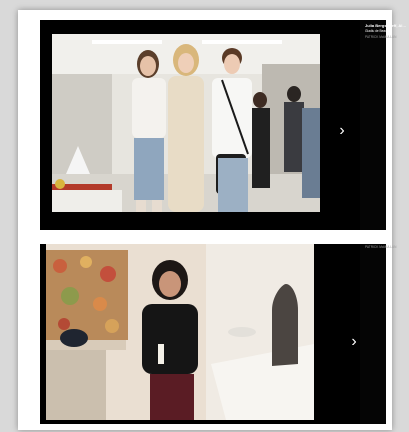  Describe the element at coordinates (378, 329) in the screenshot. I see `caption-panel-2: Lisane… Ana Rend… PATRICK McMULLAN` at that location.